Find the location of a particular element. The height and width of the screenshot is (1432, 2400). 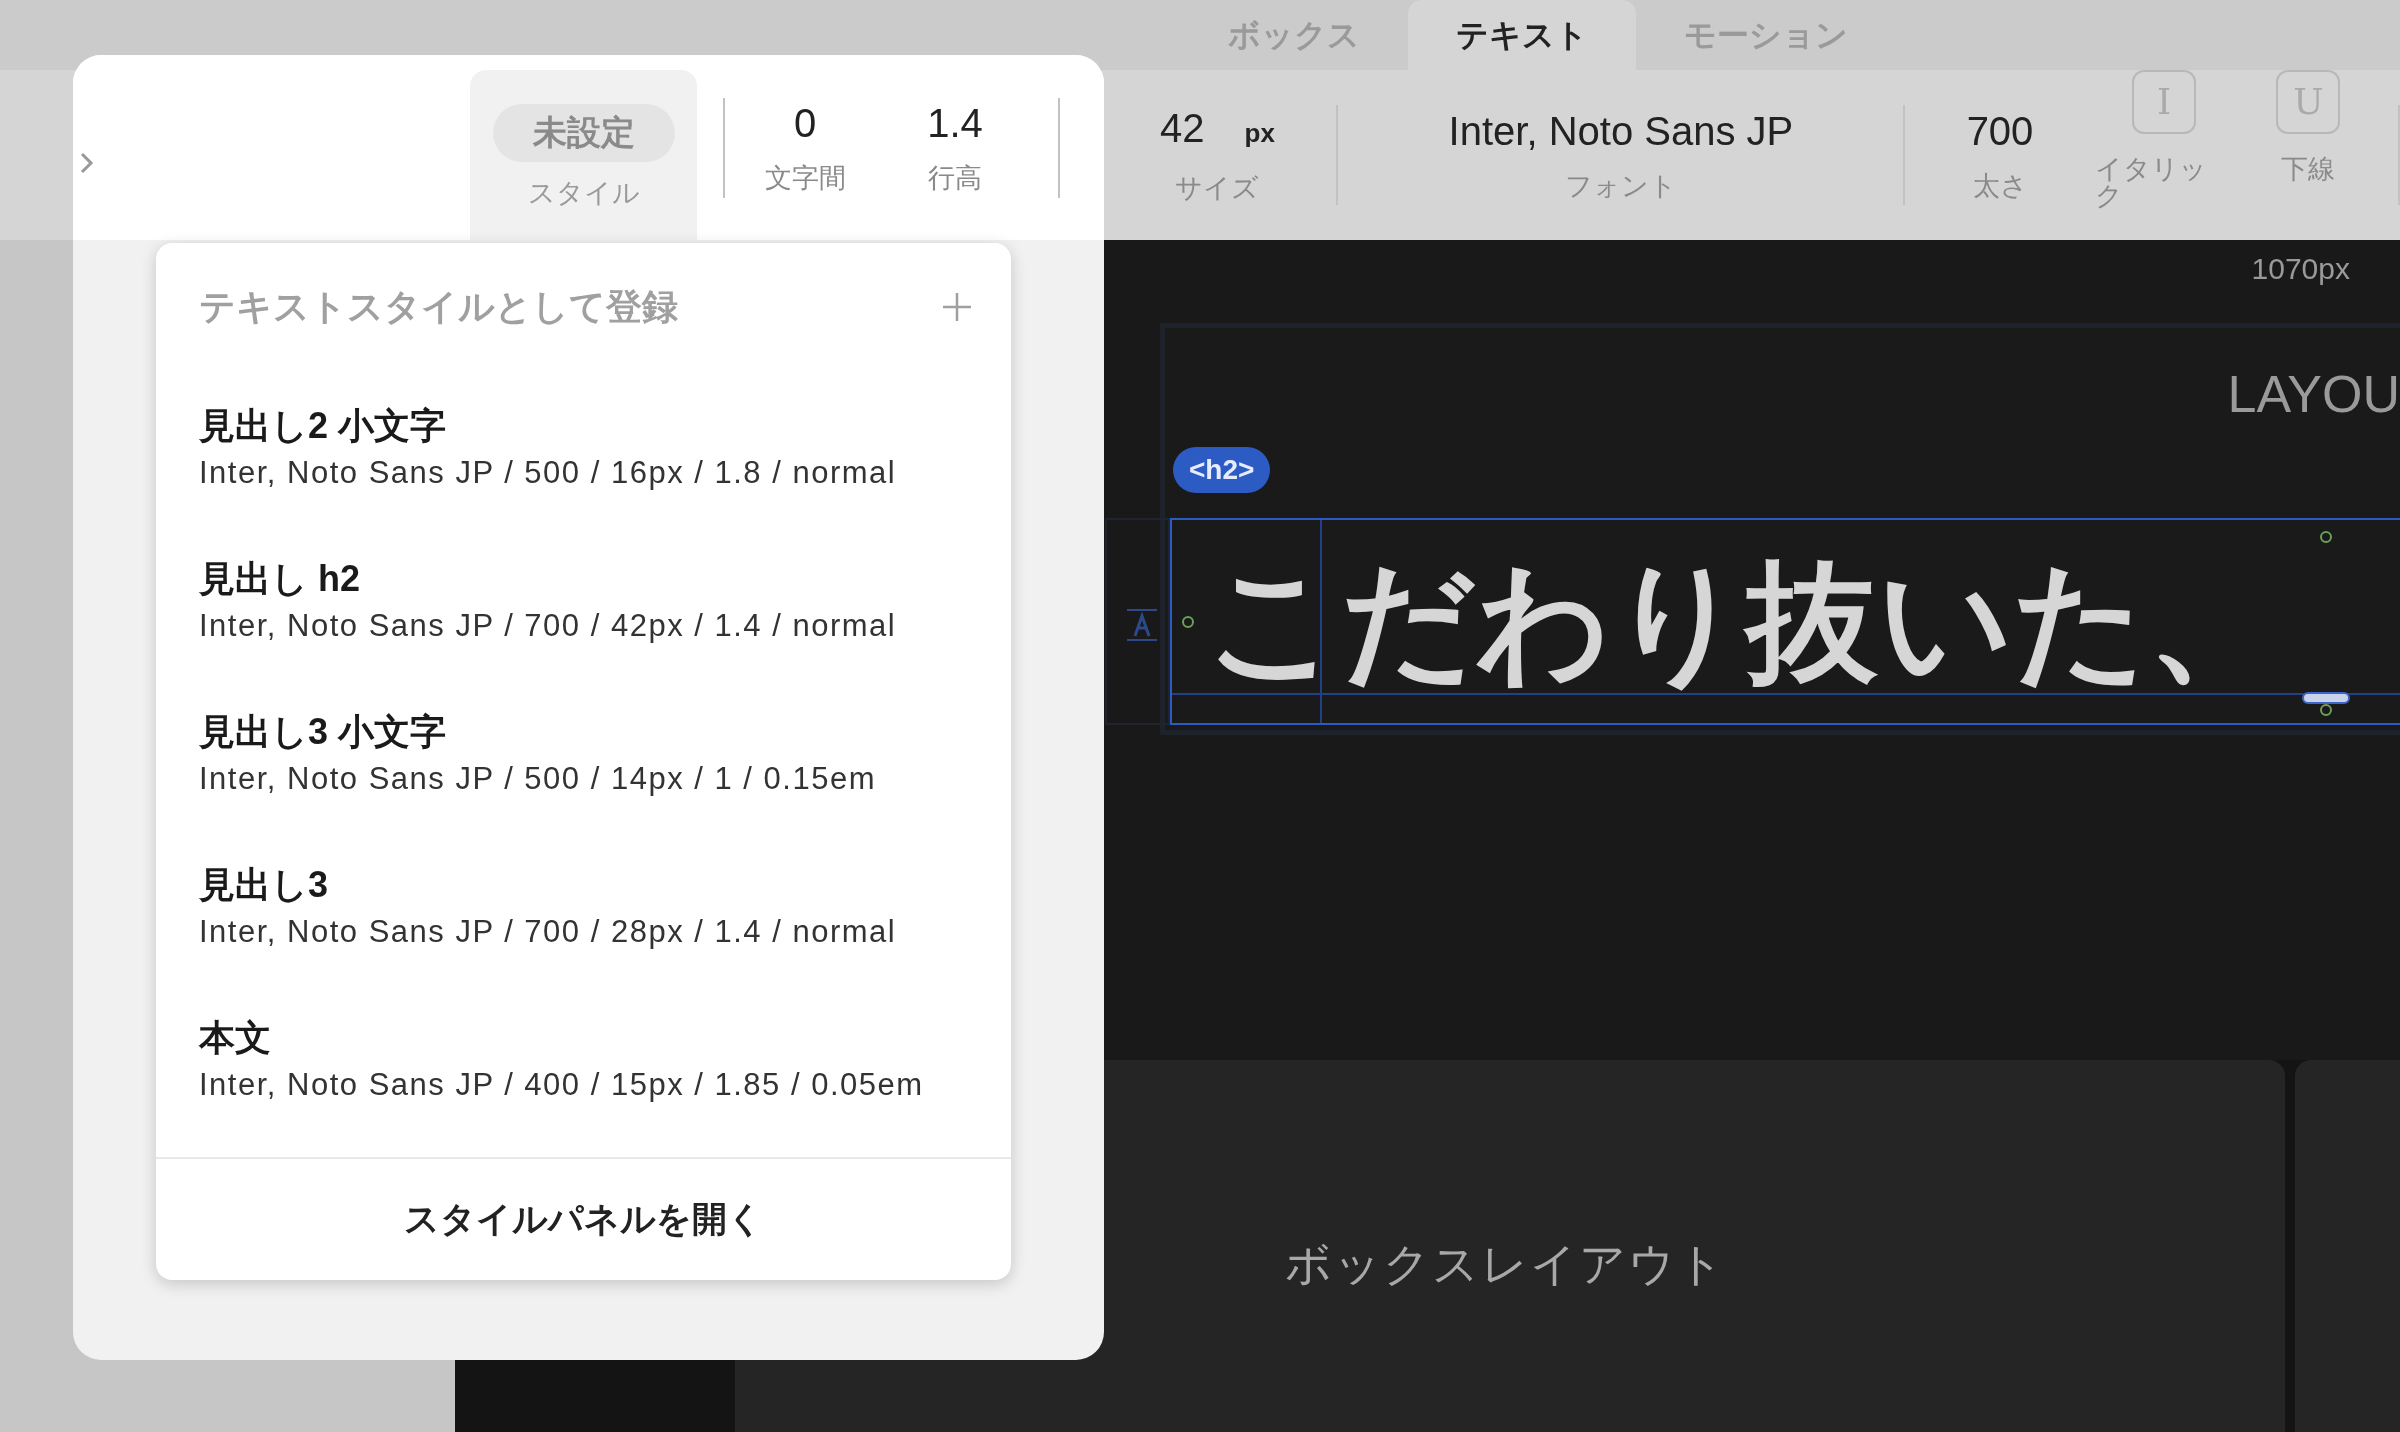

style-spec: Inter, Noto Sans JP / 700 / 28px / 1.4 / normal is located at coordinates (548, 932).